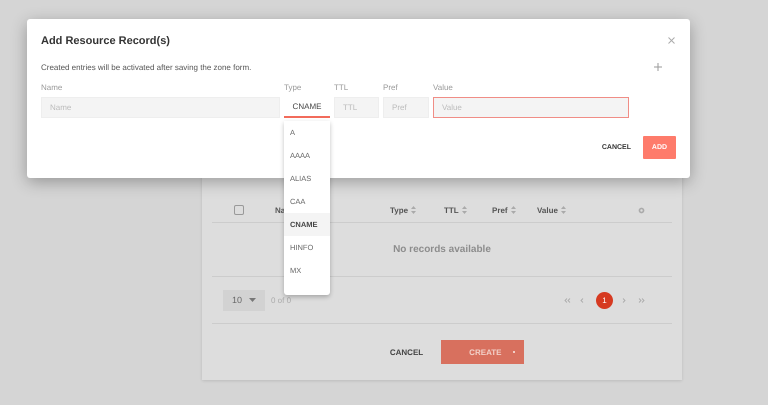  What do you see at coordinates (146, 67) in the screenshot?
I see `description-text: Created entries will be activated after saving the zone form.` at bounding box center [146, 67].